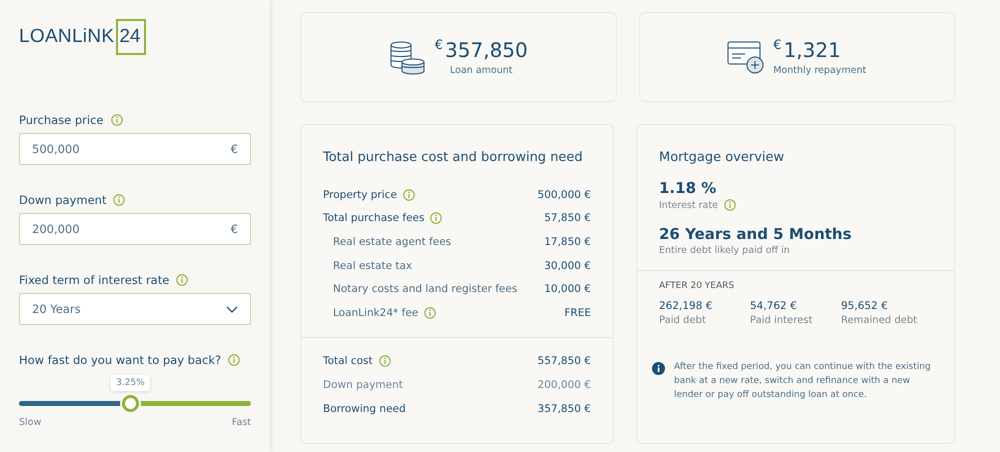 Image resolution: width=1000 pixels, height=452 pixels. Describe the element at coordinates (812, 50) in the screenshot. I see `amount-value: 1,321` at that location.